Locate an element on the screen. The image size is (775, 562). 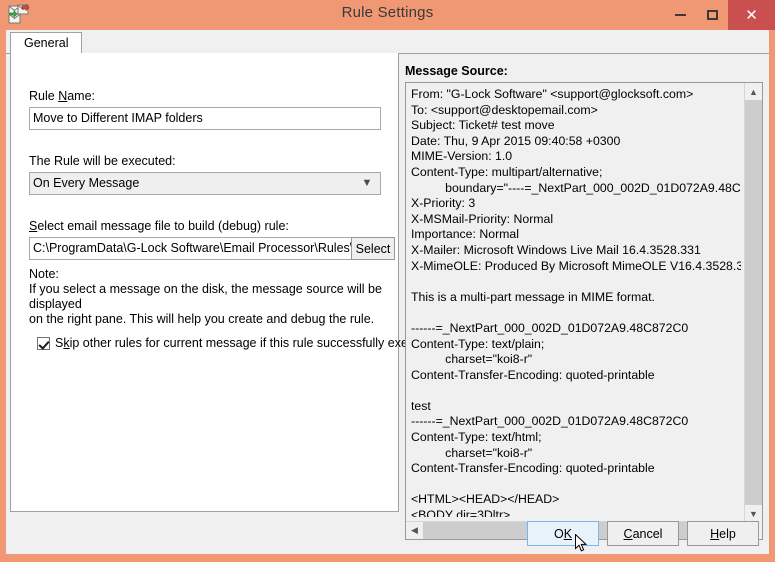
scroll-down-icon: ▼ is located at coordinates (753, 513).